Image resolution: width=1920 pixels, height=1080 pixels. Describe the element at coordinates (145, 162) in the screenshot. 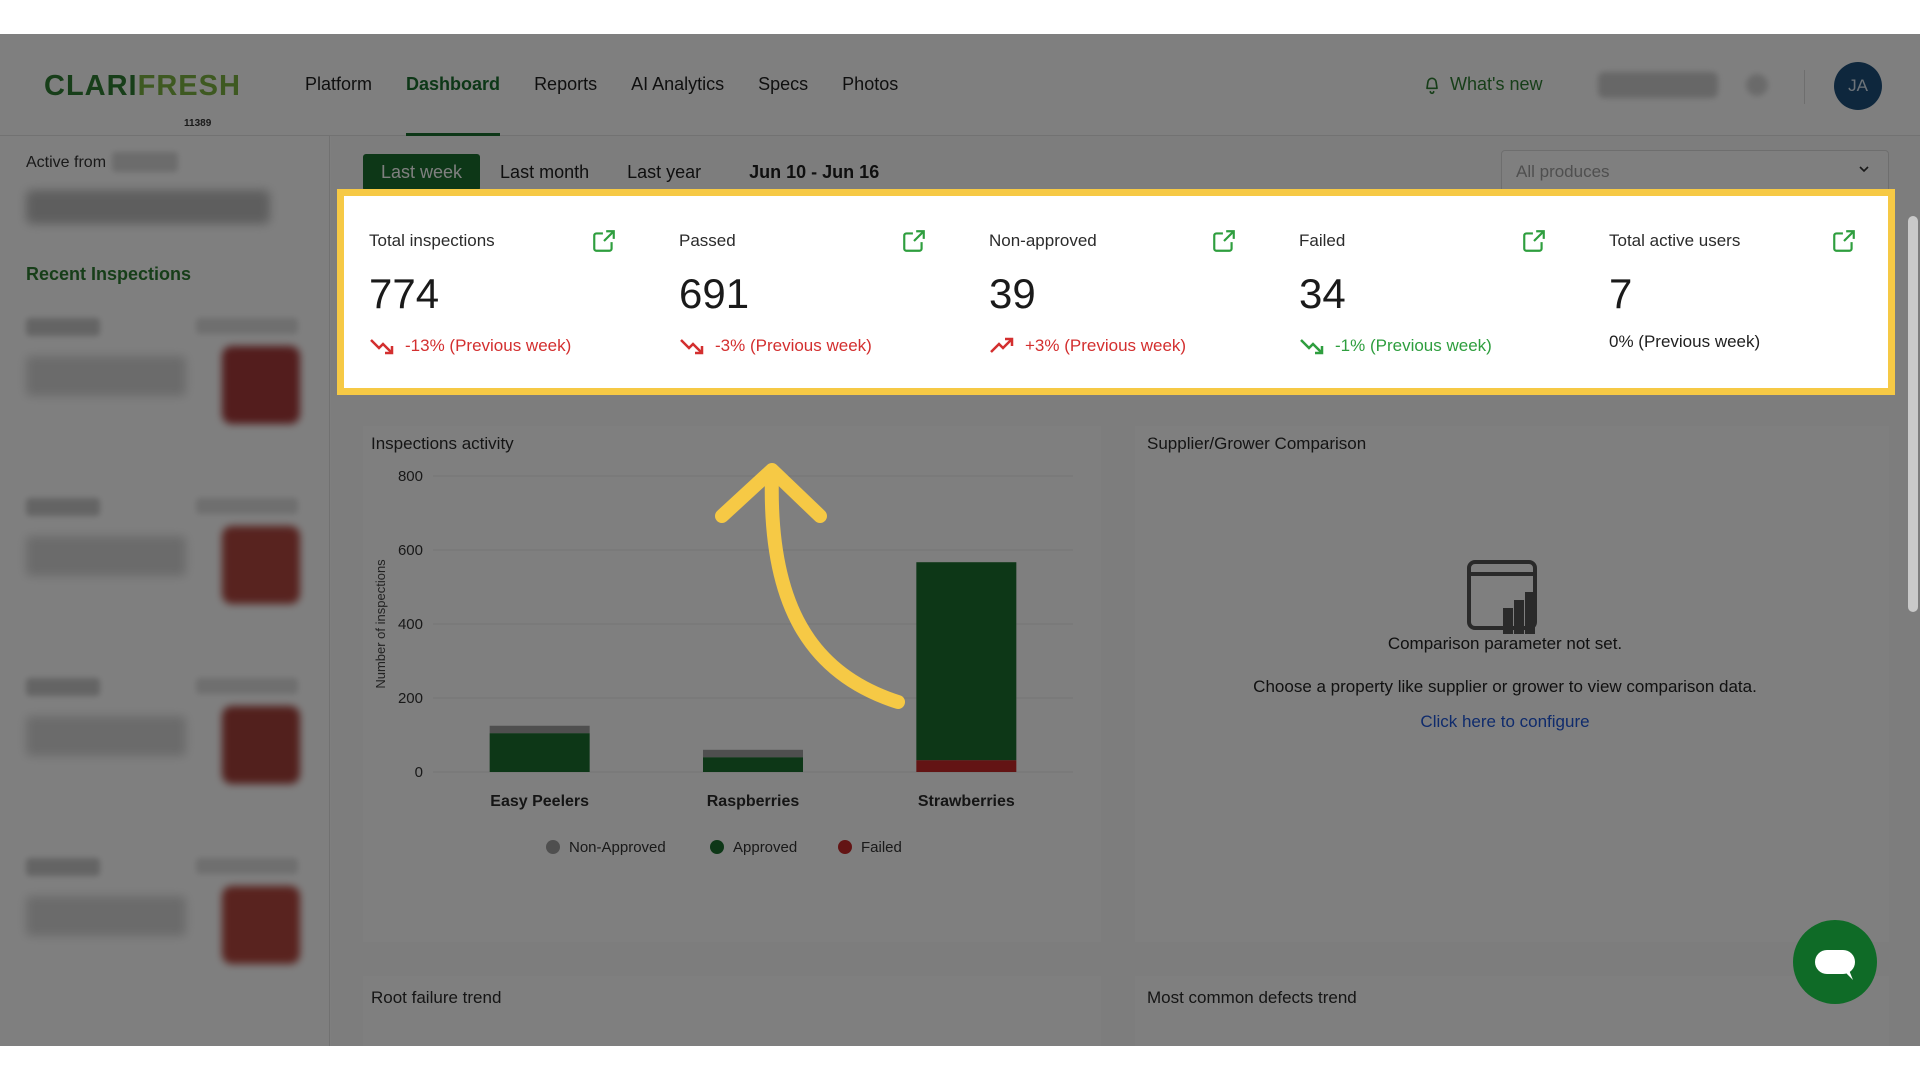

I see `blurred-date` at that location.